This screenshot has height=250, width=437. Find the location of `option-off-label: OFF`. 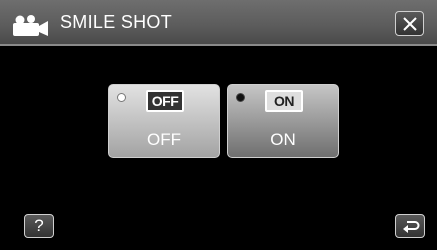

option-off-label: OFF is located at coordinates (164, 139).